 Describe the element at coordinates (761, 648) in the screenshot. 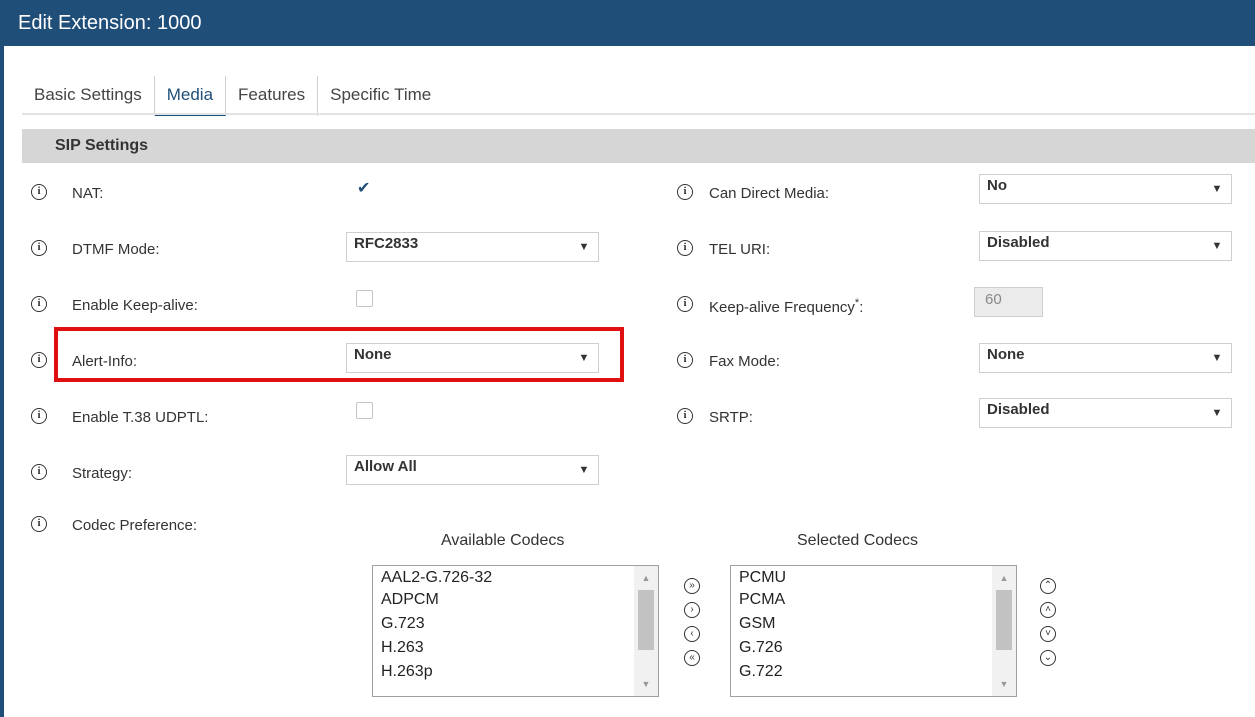

I see `list-item: G.726` at that location.